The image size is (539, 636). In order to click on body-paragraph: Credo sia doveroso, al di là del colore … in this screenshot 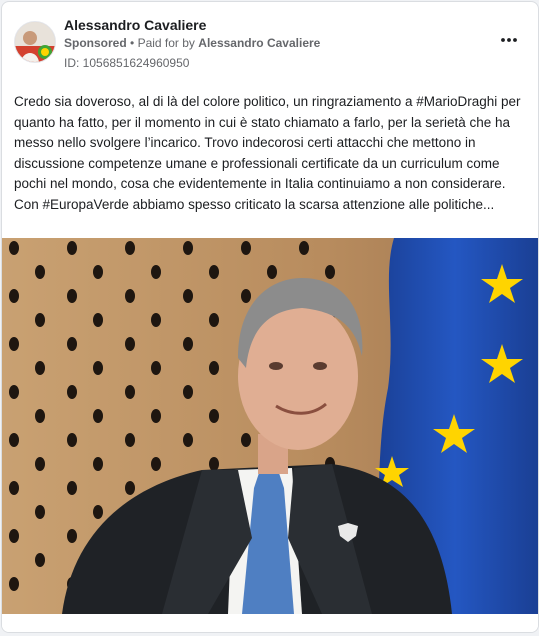, I will do `click(267, 142)`.